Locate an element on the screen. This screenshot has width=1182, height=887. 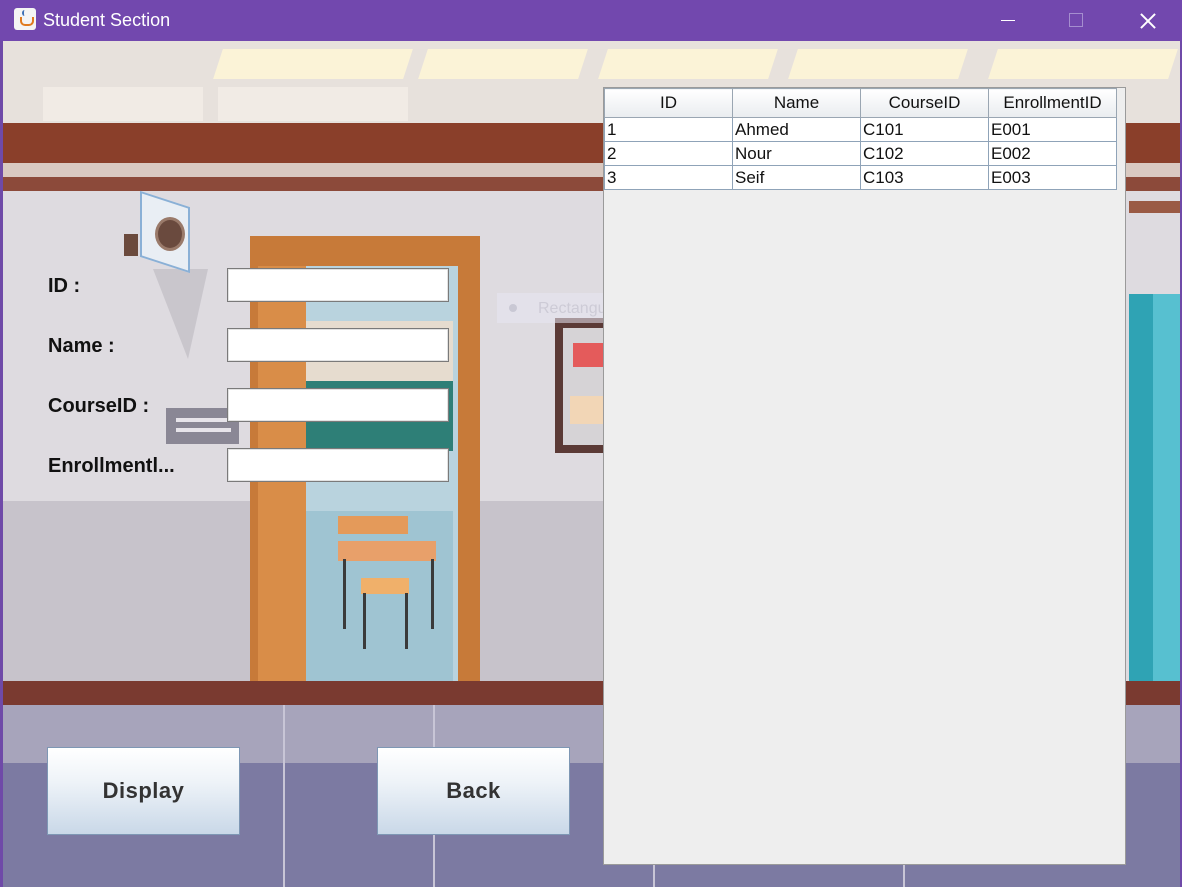
table-header-row: ID Name CourseID EnrollmentID is located at coordinates (860, 103).